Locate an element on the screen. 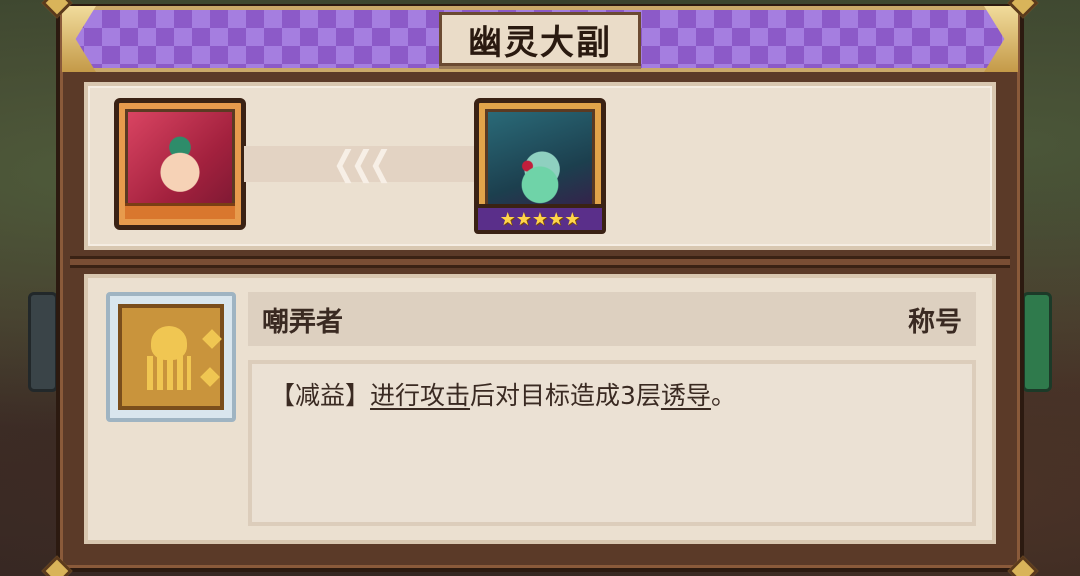 The width and height of the screenshot is (1080, 576). star-rating: ★★★★★ is located at coordinates (540, 219).